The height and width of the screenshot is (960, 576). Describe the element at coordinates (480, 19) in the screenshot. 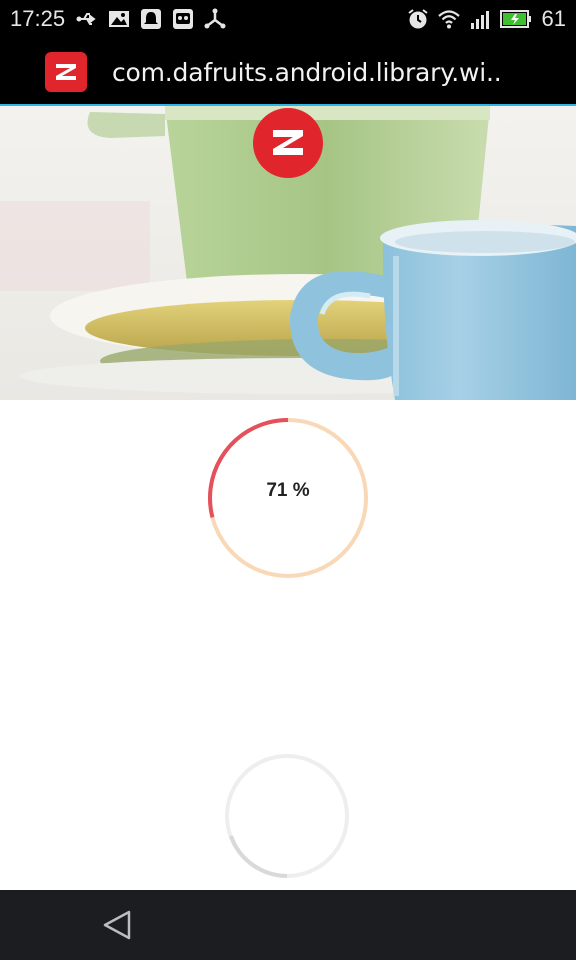

I see `cell-signal-3g-icon` at that location.